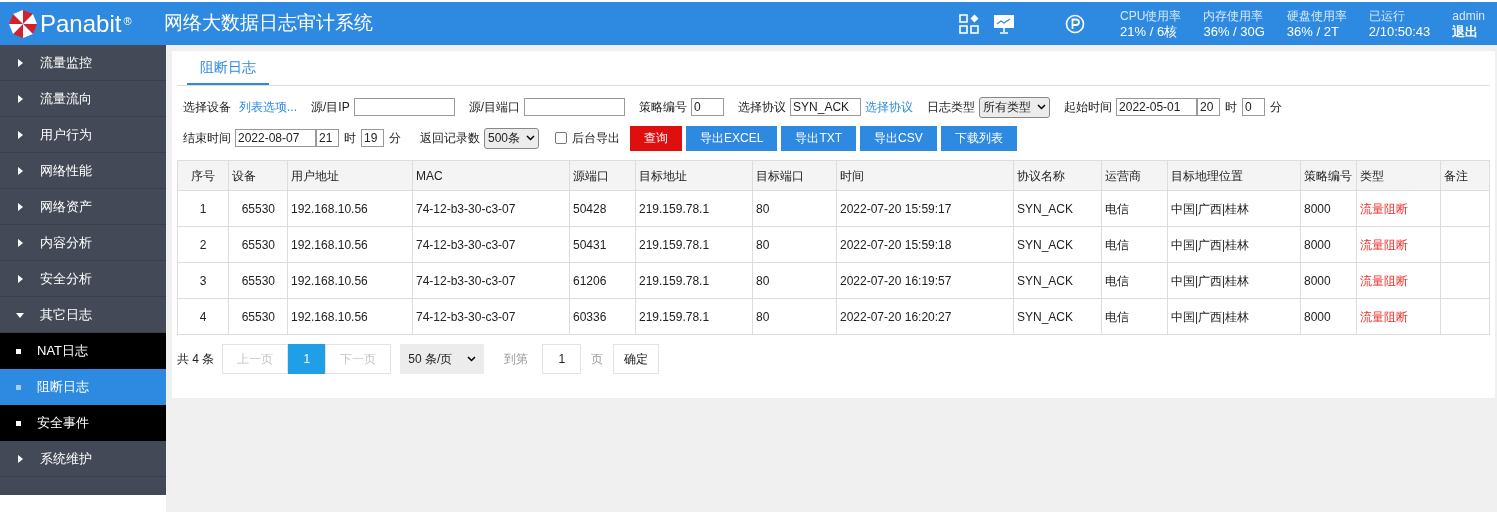  Describe the element at coordinates (1004, 23) in the screenshot. I see `presentation-board-icon` at that location.